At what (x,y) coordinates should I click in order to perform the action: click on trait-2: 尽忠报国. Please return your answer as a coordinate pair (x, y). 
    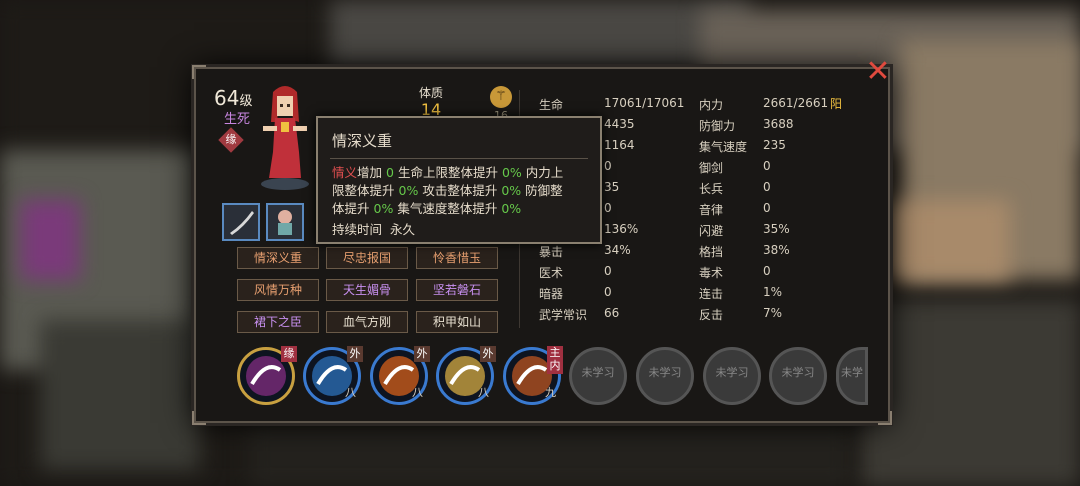
    Looking at the image, I should click on (367, 258).